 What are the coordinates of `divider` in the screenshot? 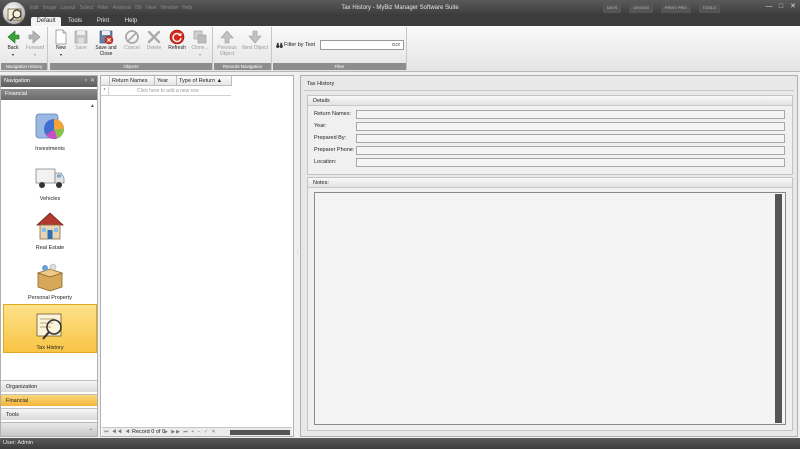 It's located at (549, 90).